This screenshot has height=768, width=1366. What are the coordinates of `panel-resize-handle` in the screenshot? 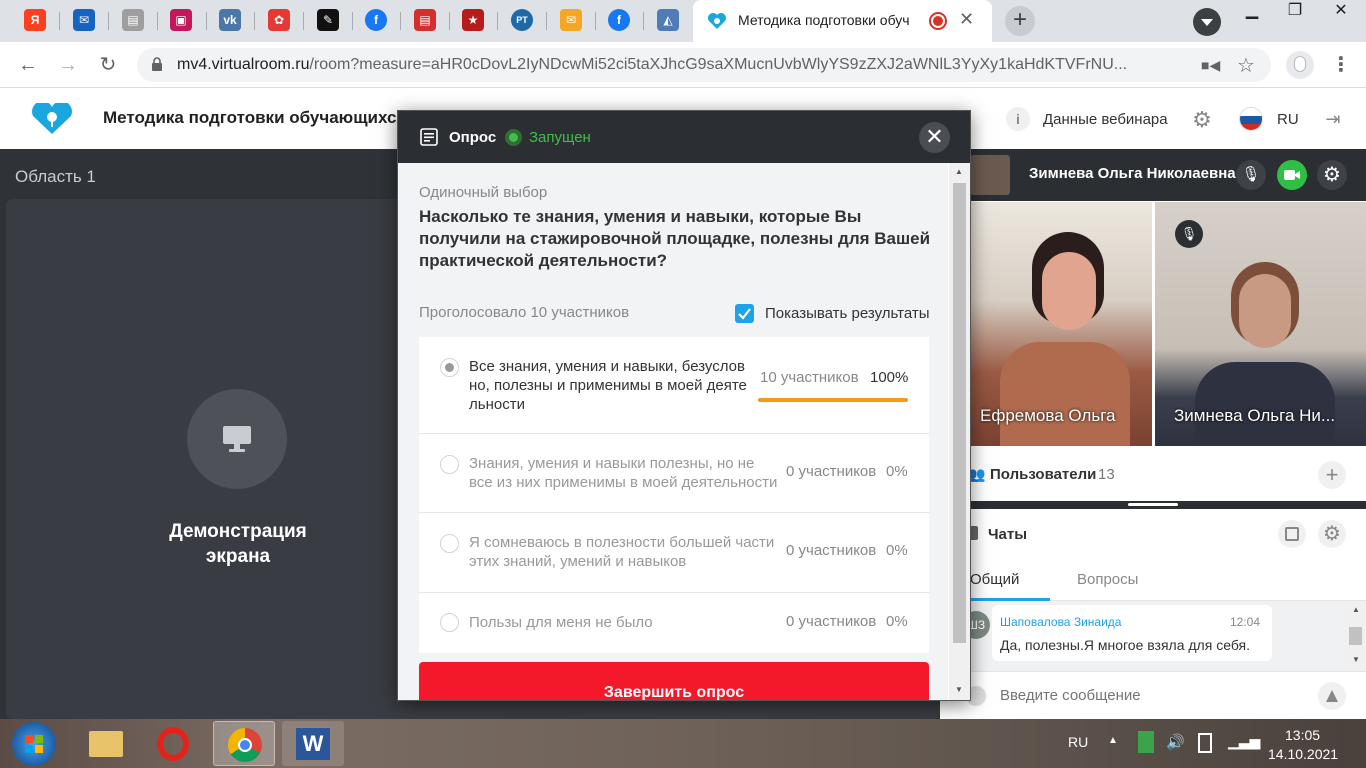 It's located at (1153, 505).